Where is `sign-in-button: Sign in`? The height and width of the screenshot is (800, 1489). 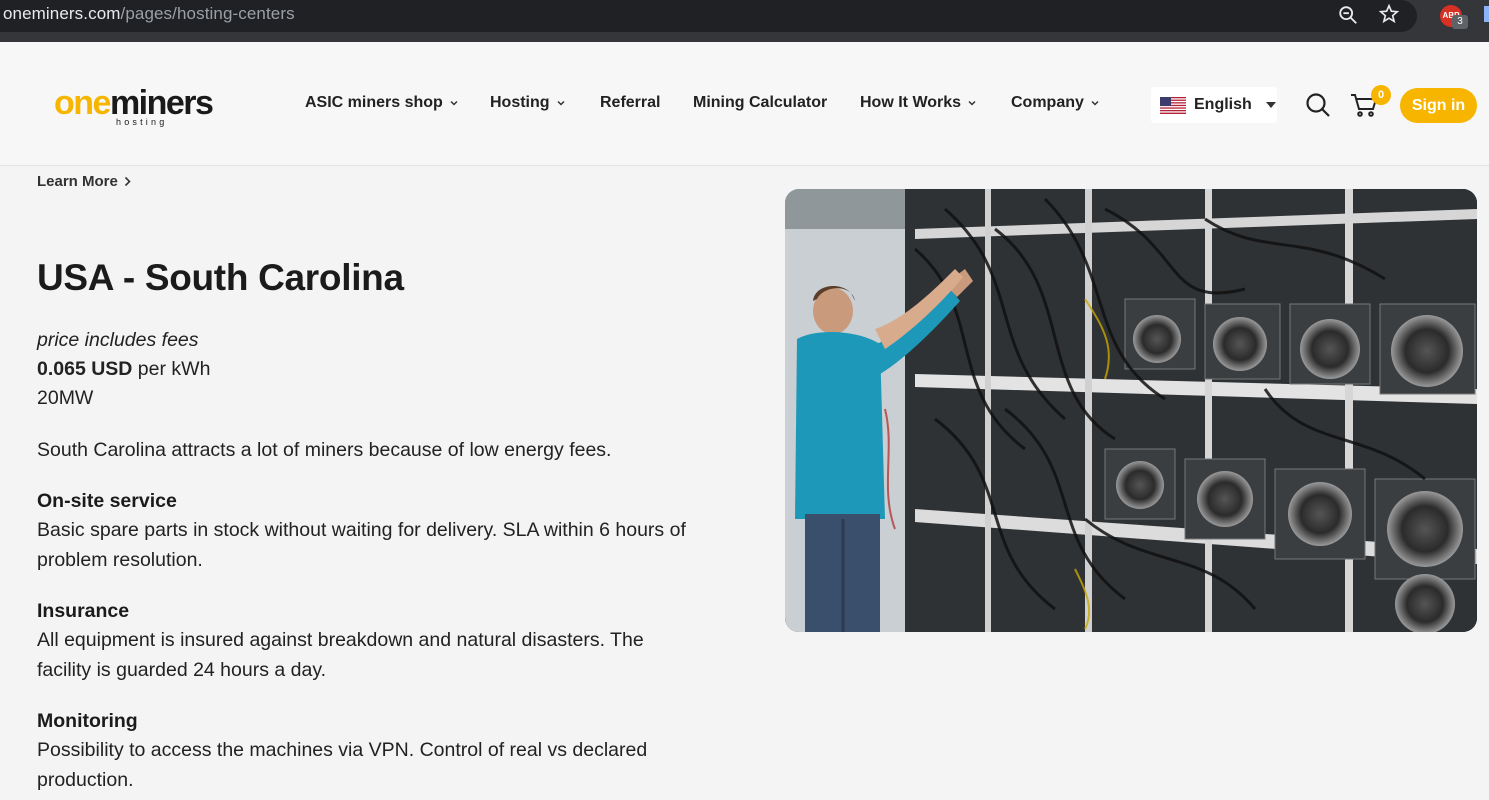 sign-in-button: Sign in is located at coordinates (1438, 105).